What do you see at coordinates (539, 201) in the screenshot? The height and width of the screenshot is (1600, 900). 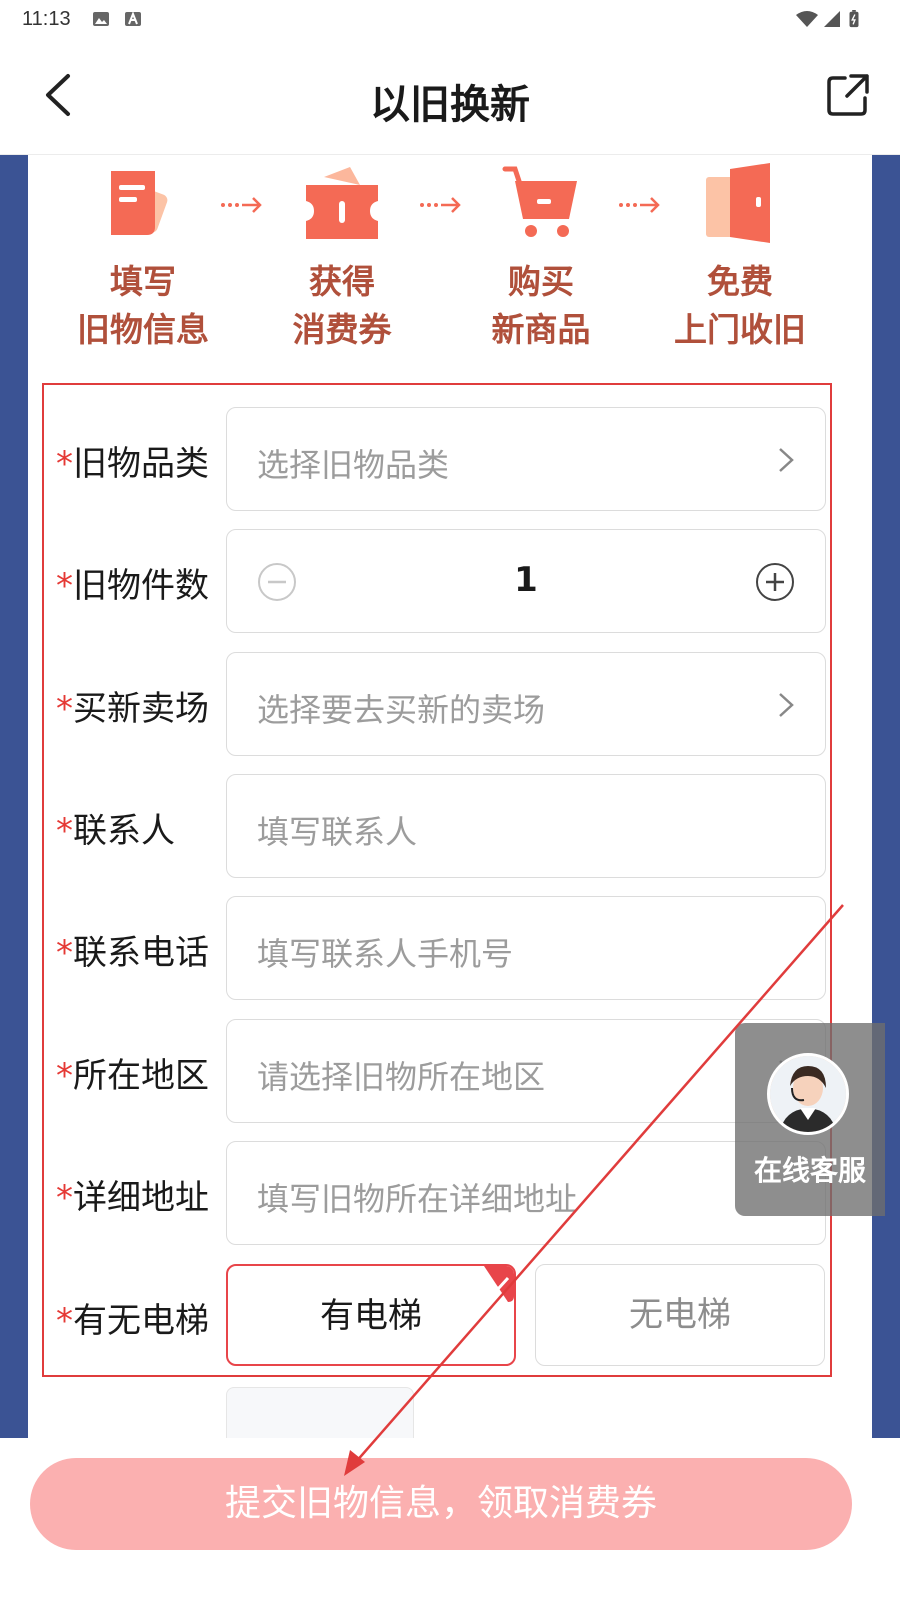 I see `cart-icon` at bounding box center [539, 201].